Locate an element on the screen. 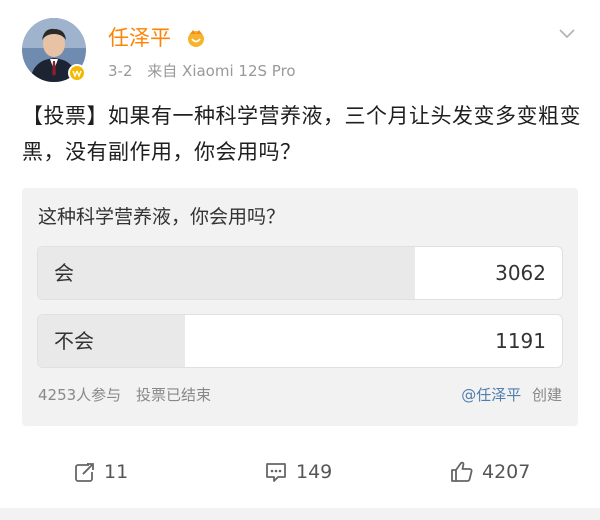 Image resolution: width=600 pixels, height=520 pixels. poll-option-yes-fill is located at coordinates (227, 273).